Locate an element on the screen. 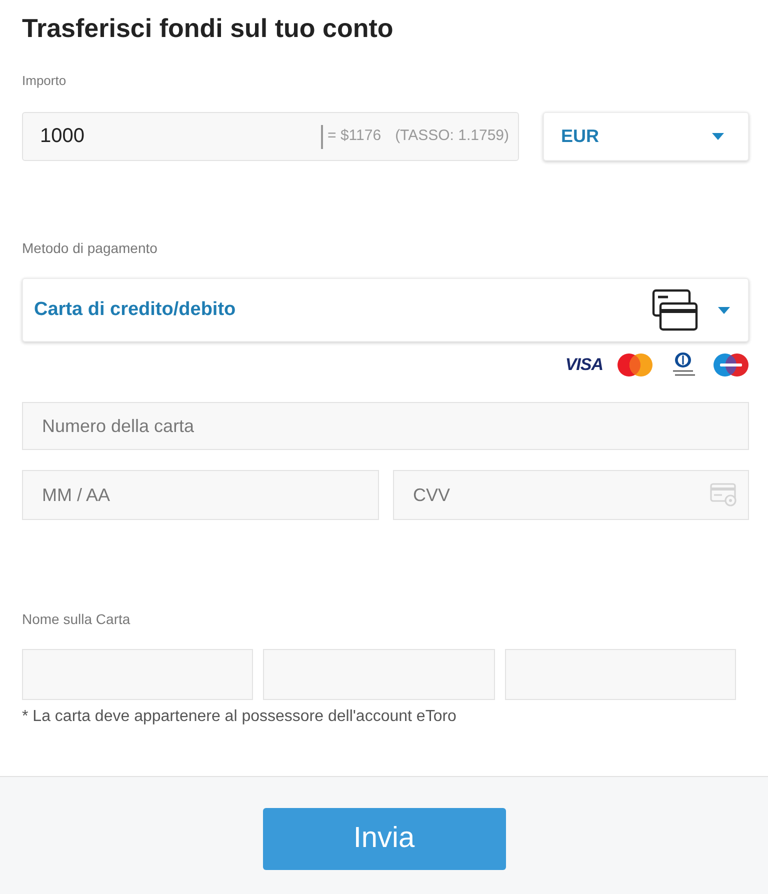 The image size is (768, 894). maestro-logo-icon is located at coordinates (731, 364).